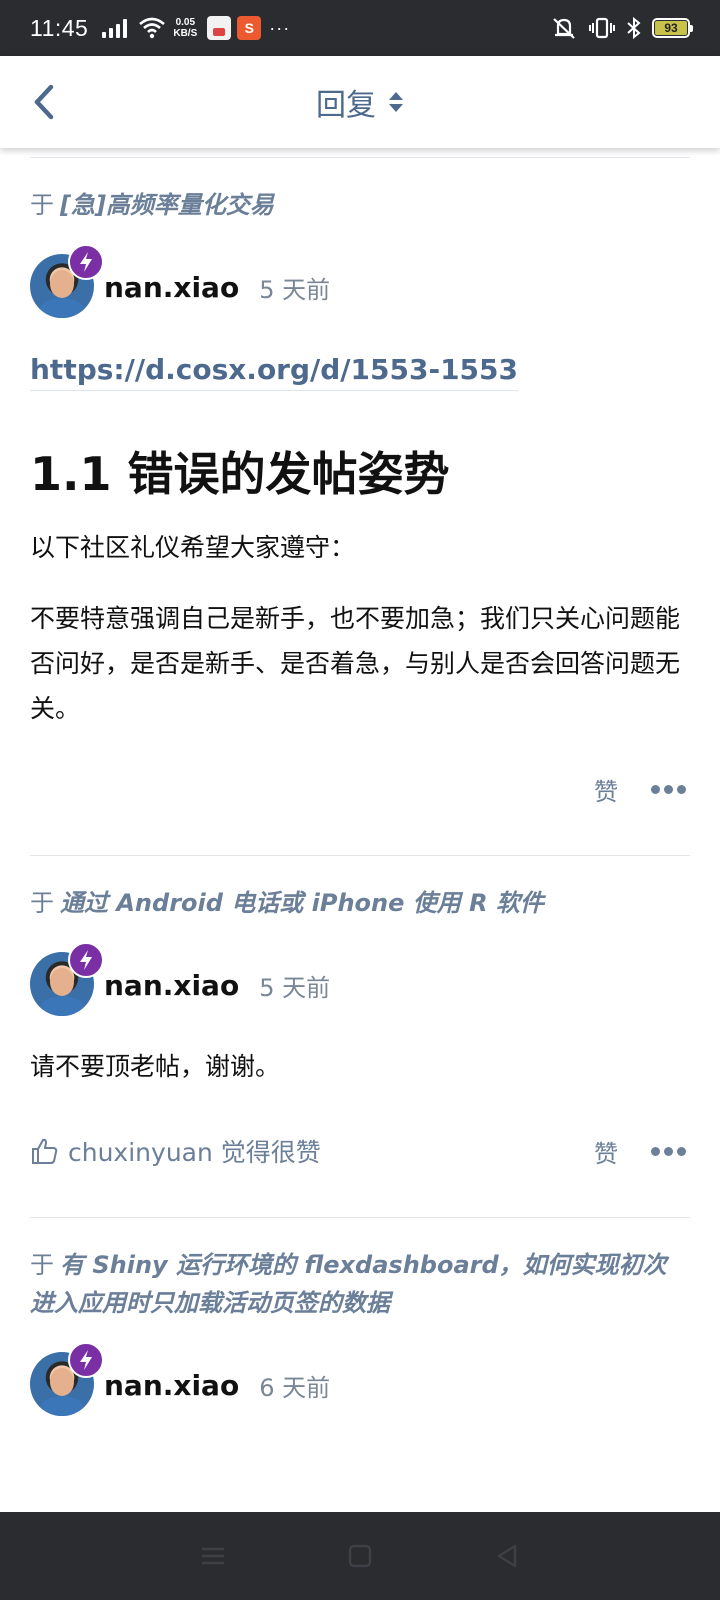  Describe the element at coordinates (360, 28) in the screenshot. I see `status-bar: 11:45 0.05 KB/S S ··· 93` at that location.